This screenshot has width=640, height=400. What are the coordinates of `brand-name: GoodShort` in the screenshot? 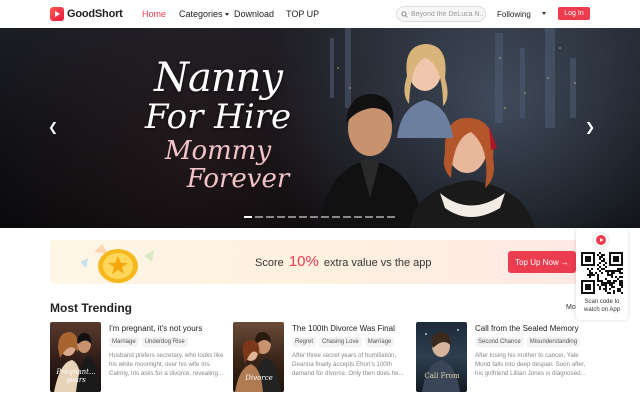 It's located at (95, 14).